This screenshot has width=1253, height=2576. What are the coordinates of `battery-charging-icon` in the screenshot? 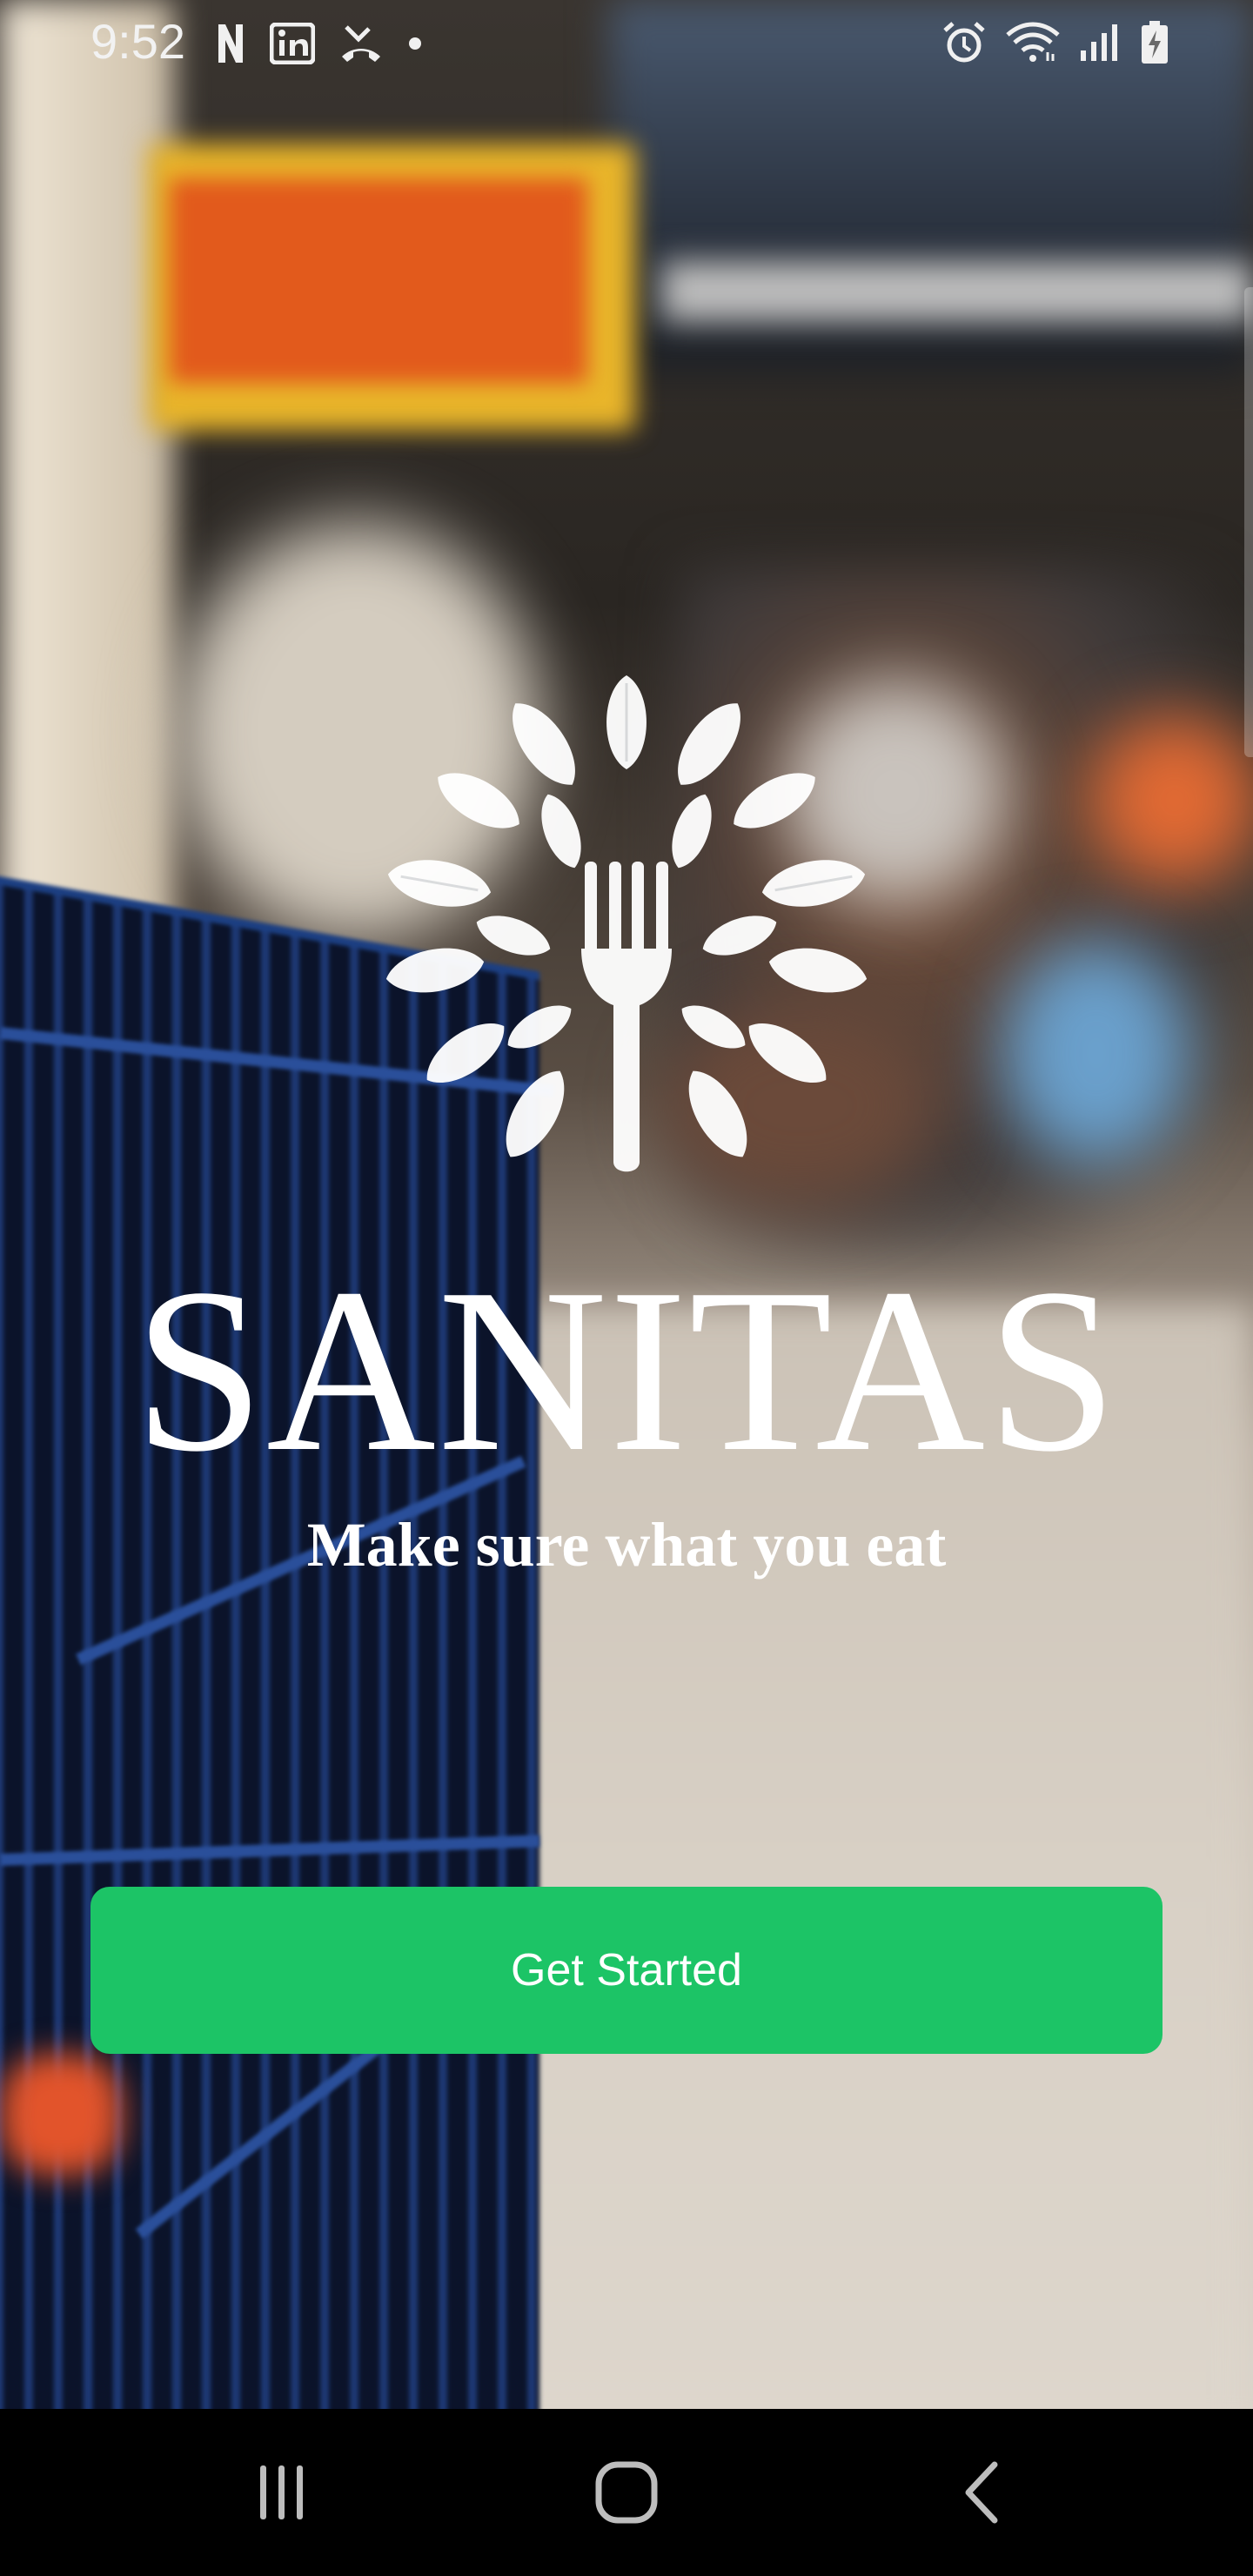 It's located at (1154, 43).